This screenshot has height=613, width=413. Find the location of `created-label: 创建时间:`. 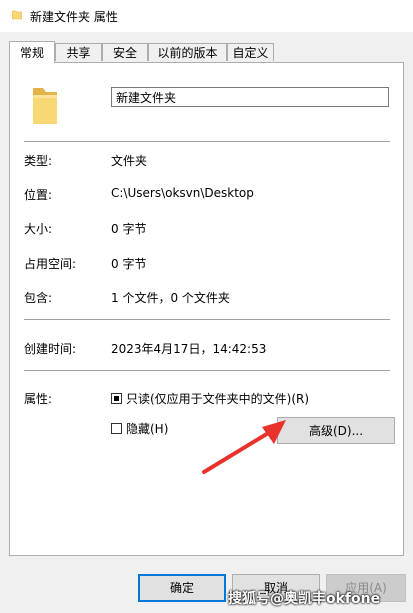

created-label: 创建时间: is located at coordinates (50, 349).